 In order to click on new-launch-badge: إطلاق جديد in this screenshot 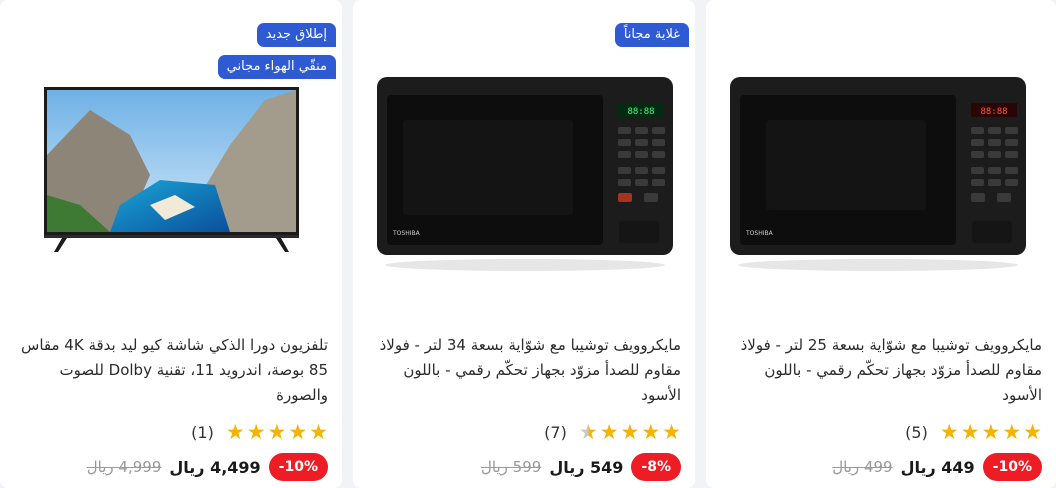, I will do `click(296, 35)`.